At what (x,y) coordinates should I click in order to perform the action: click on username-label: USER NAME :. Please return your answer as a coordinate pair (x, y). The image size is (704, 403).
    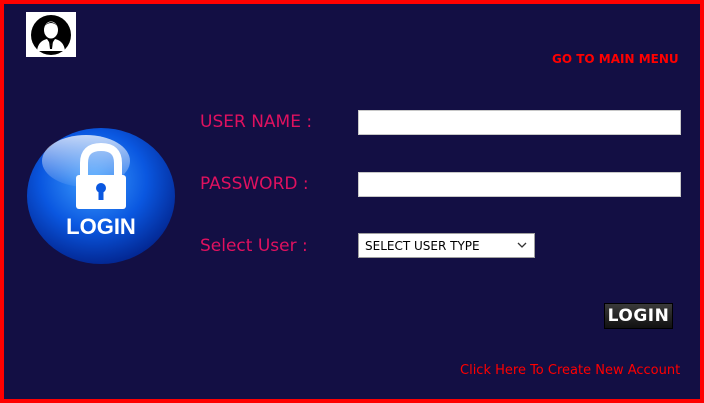
    Looking at the image, I should click on (256, 122).